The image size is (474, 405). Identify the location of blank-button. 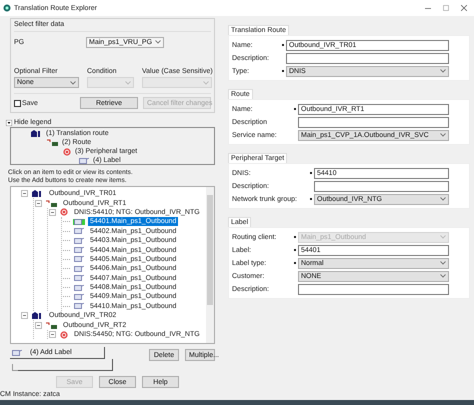
(65, 365).